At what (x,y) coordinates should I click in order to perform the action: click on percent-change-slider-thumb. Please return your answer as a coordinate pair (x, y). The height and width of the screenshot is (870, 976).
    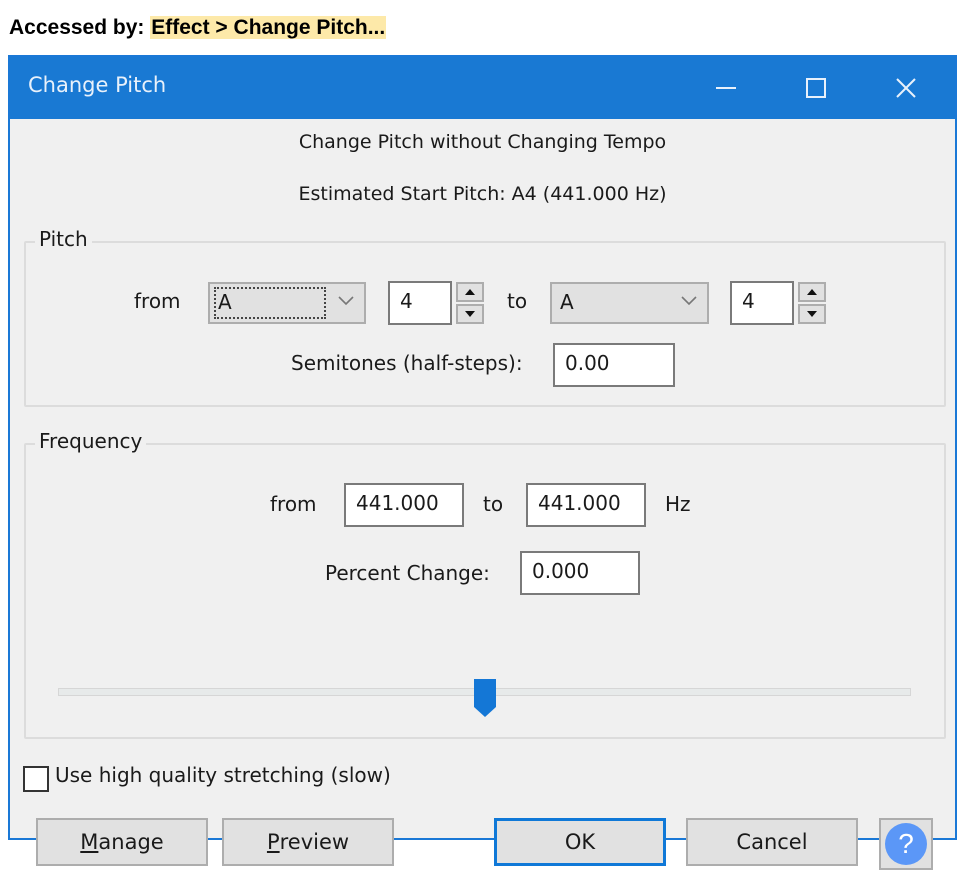
    Looking at the image, I should click on (485, 698).